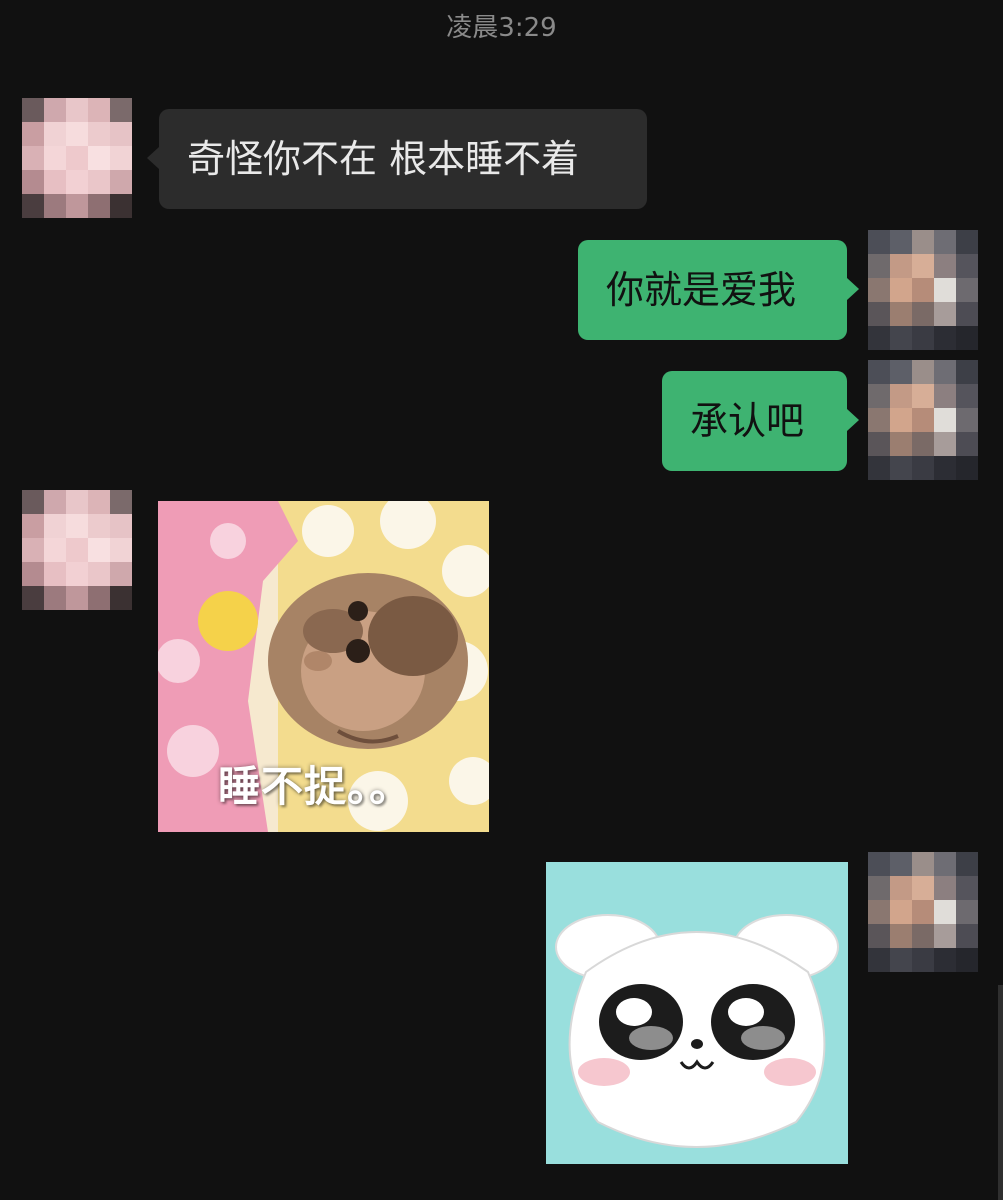  What do you see at coordinates (323, 666) in the screenshot?
I see `sleepy-monkey-sticker: 睡不捉。。` at bounding box center [323, 666].